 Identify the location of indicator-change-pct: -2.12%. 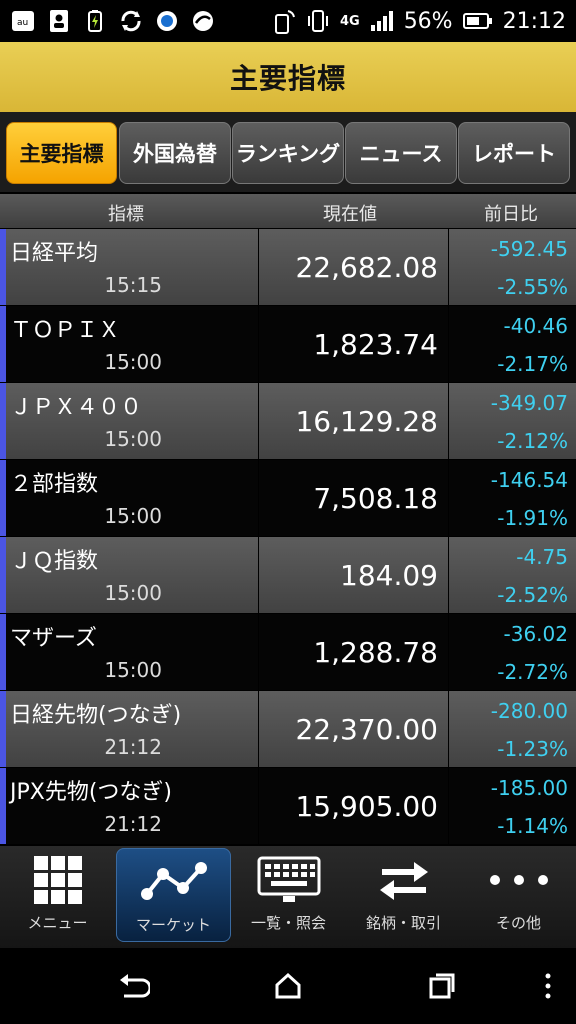
(532, 441).